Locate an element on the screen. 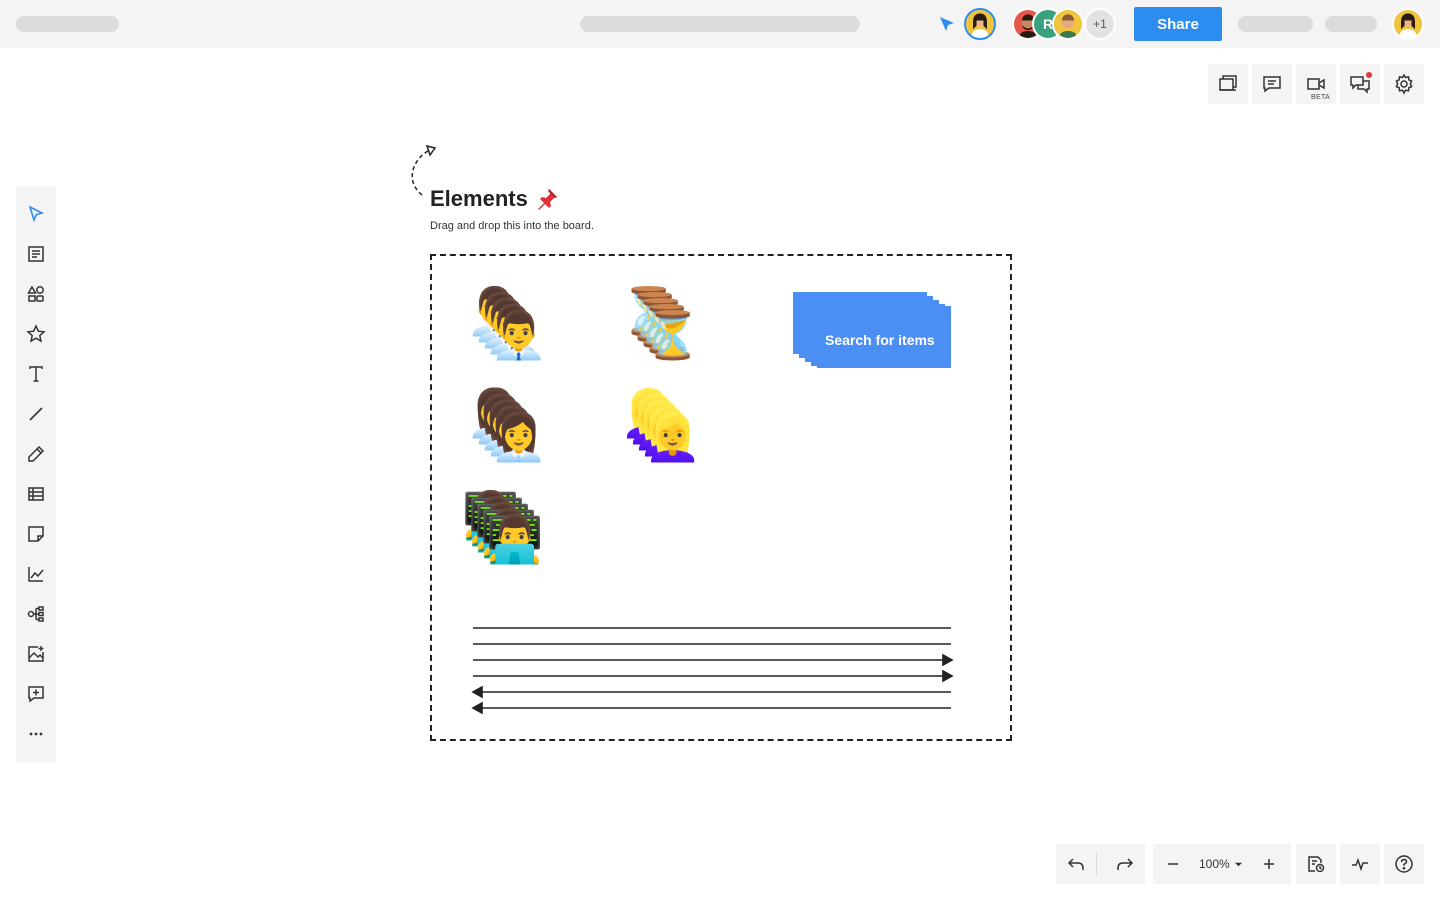 This screenshot has width=1440, height=900. mind-map-icon is located at coordinates (35, 614).